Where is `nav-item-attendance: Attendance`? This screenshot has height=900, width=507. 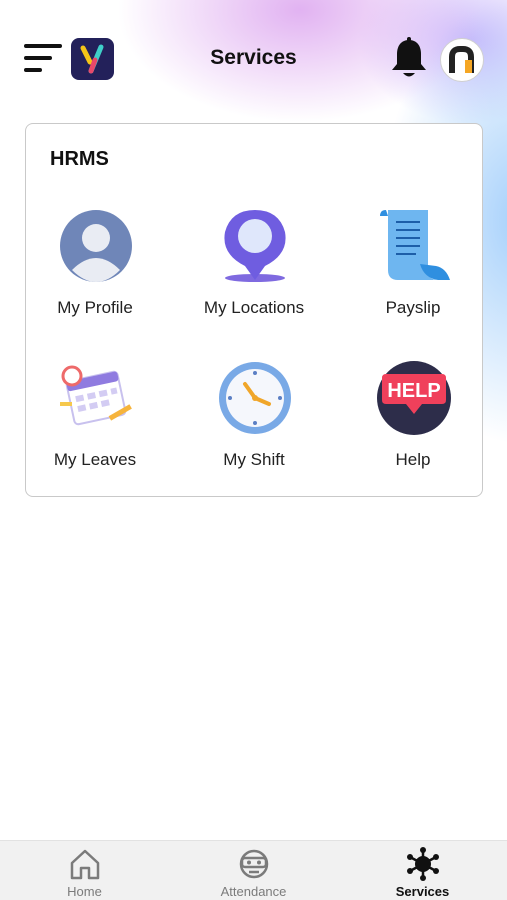
nav-item-attendance: Attendance is located at coordinates (253, 870).